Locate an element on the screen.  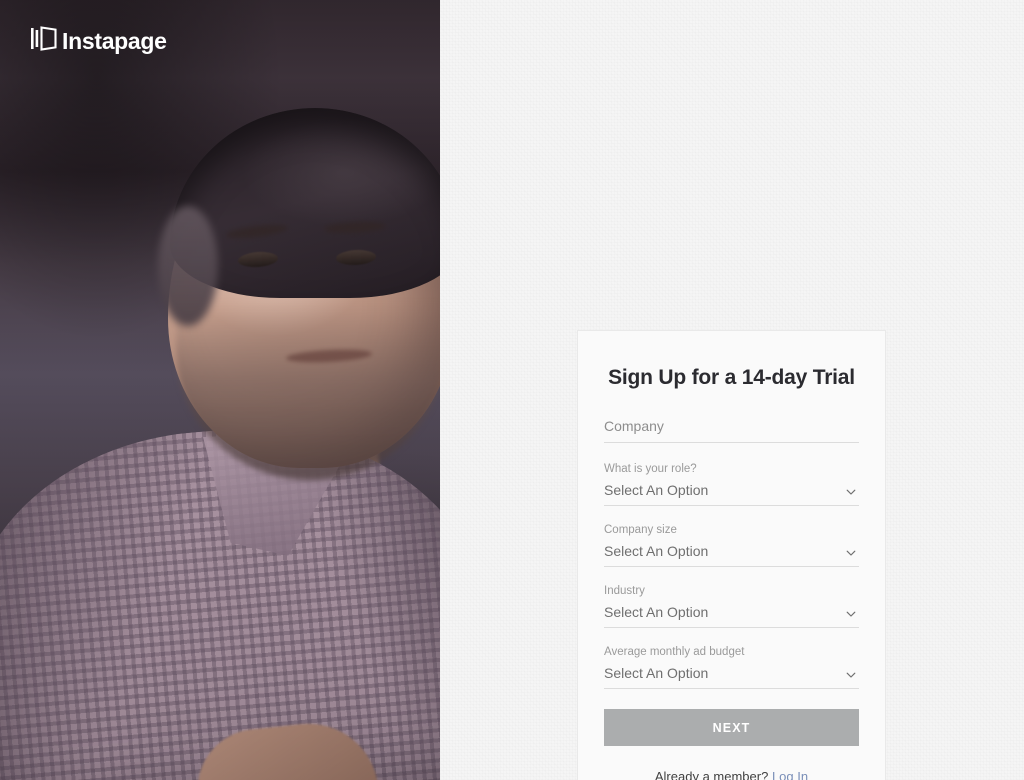
login-link: Log In is located at coordinates (790, 774).